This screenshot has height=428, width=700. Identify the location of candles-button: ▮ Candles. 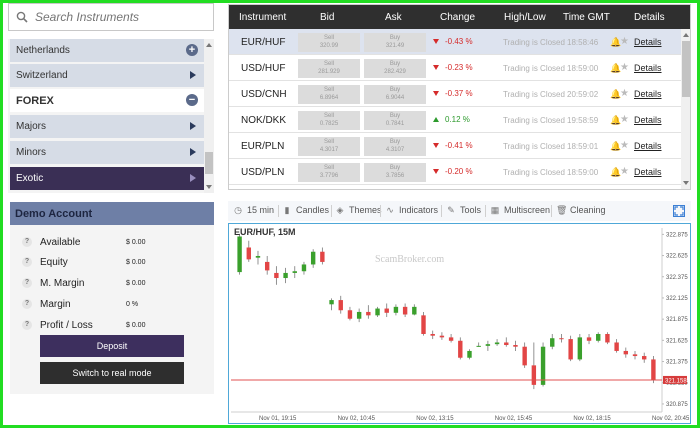
(306, 210).